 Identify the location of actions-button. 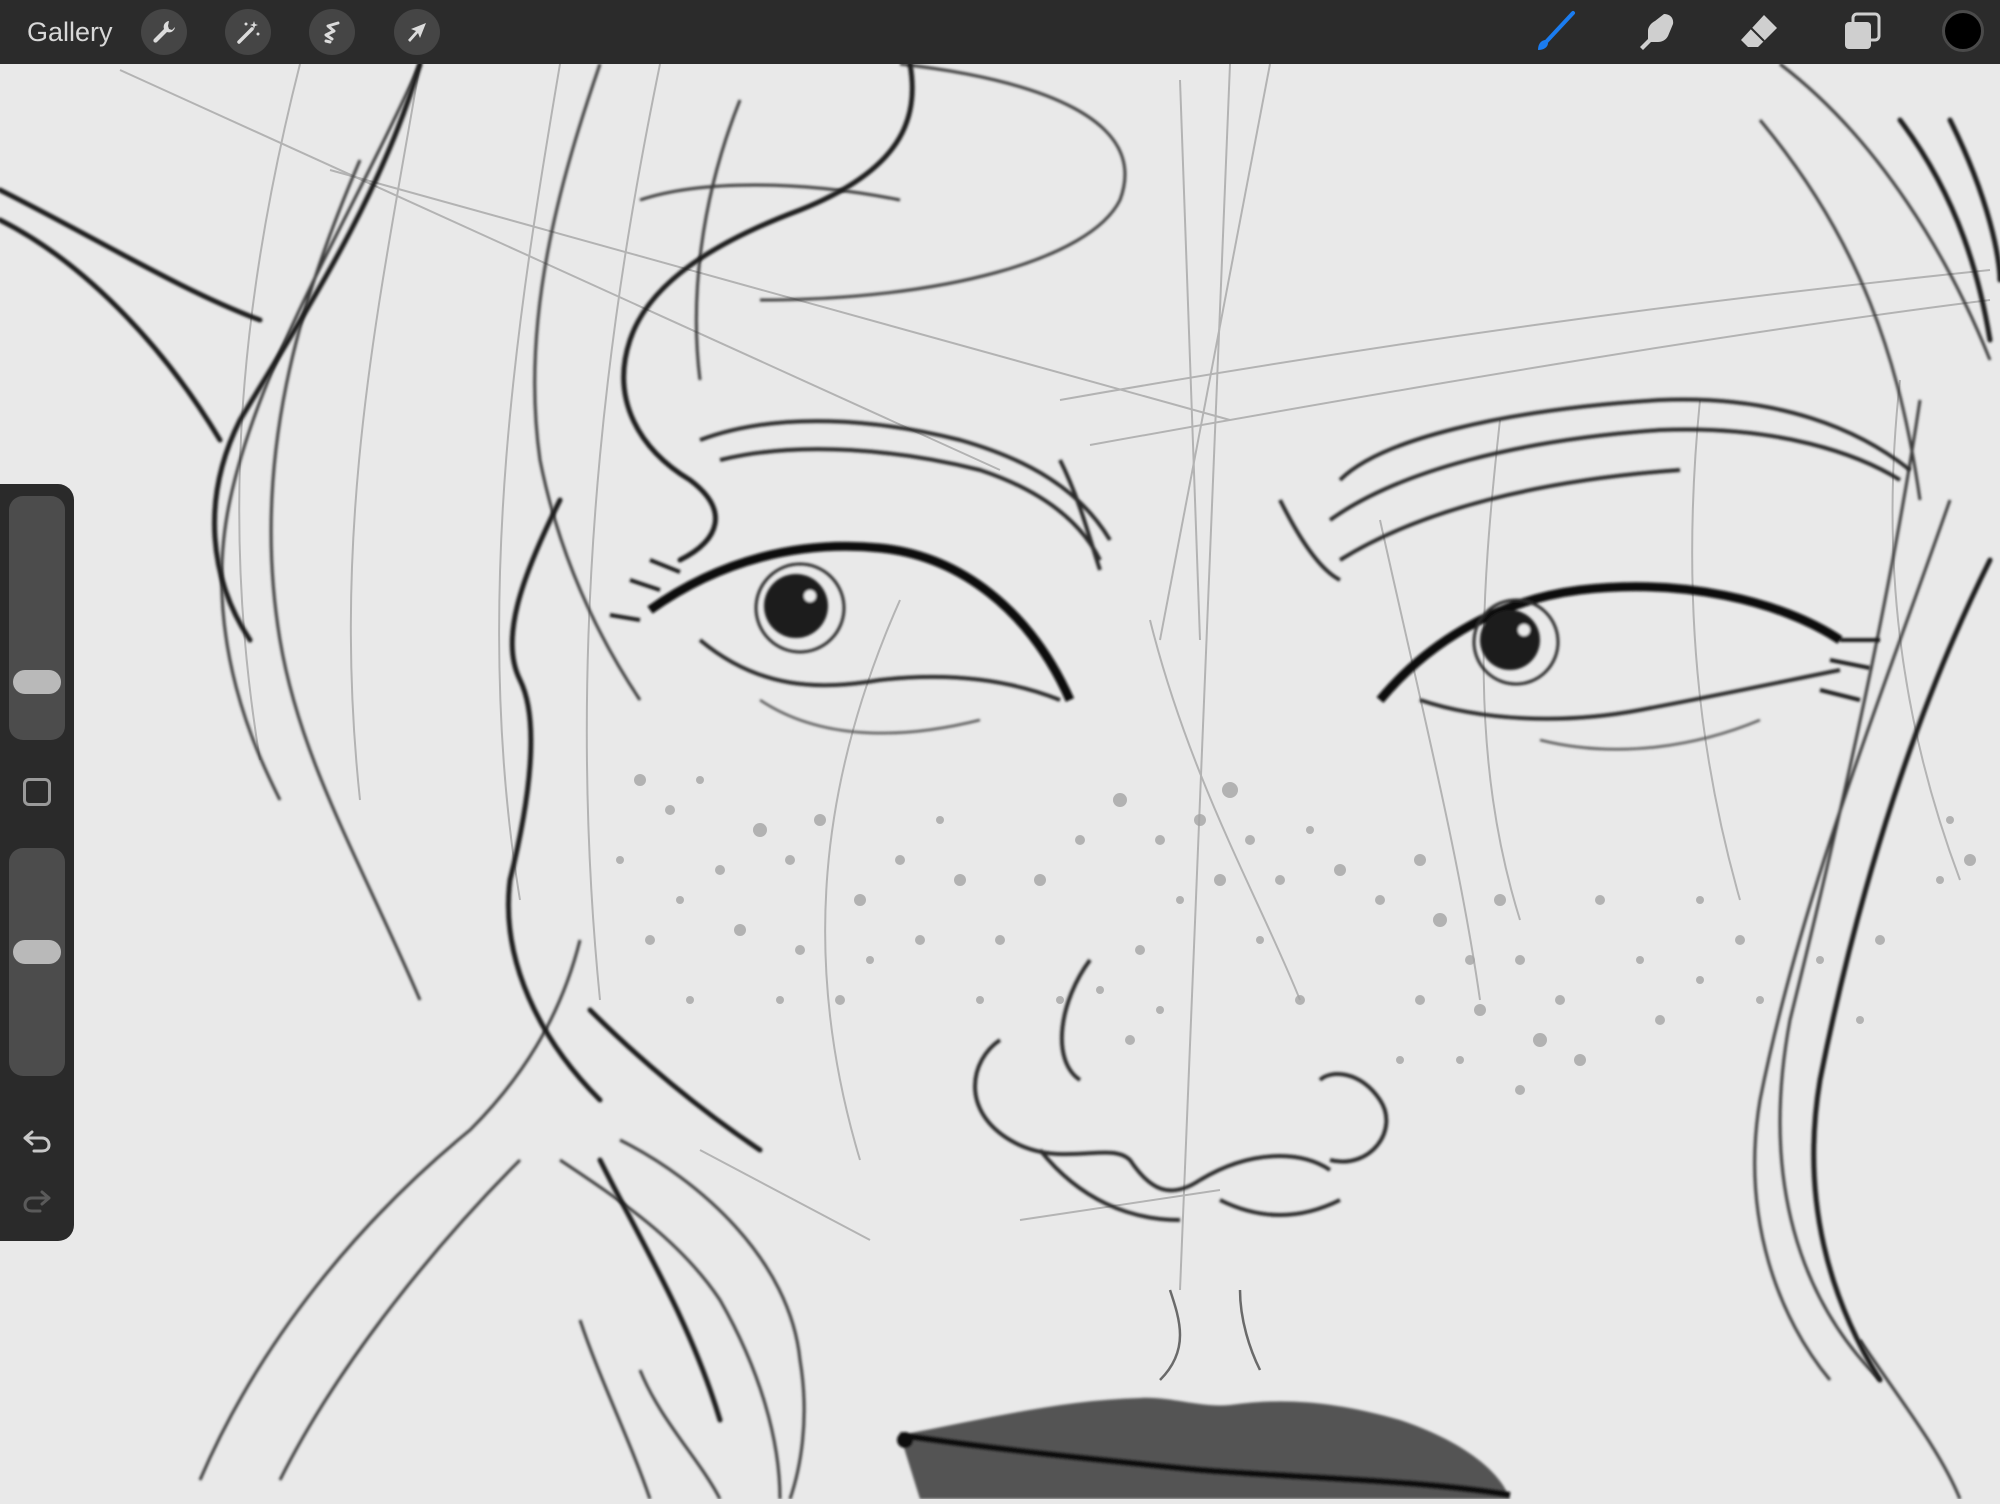
(164, 32).